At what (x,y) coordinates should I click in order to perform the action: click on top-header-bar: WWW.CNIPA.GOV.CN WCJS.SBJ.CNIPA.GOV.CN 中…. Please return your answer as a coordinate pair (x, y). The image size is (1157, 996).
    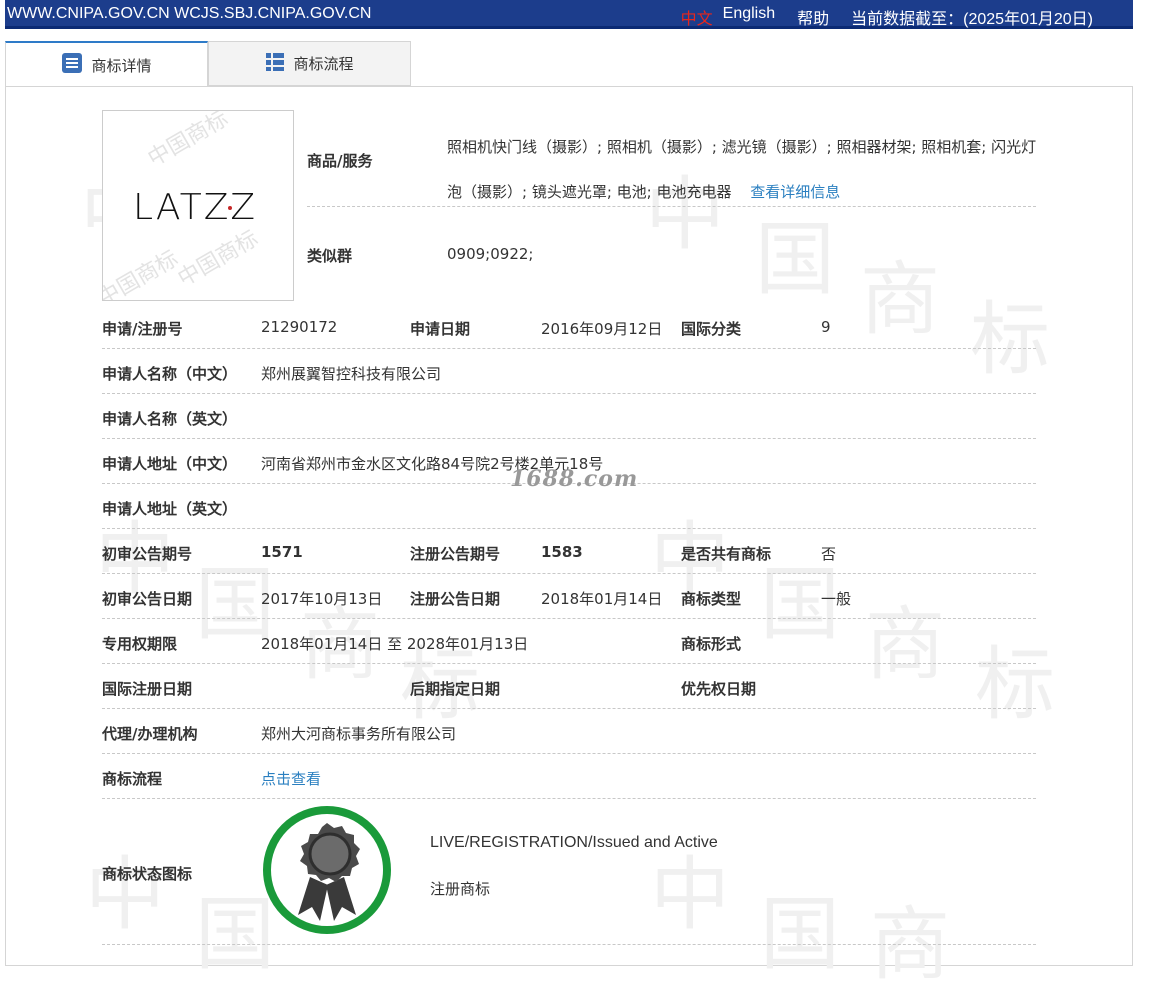
    Looking at the image, I should click on (569, 14).